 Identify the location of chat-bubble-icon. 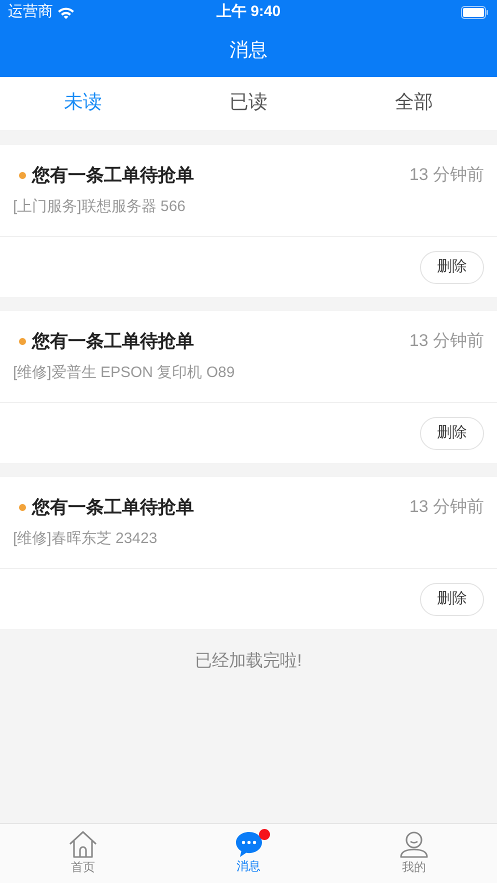
(248, 844).